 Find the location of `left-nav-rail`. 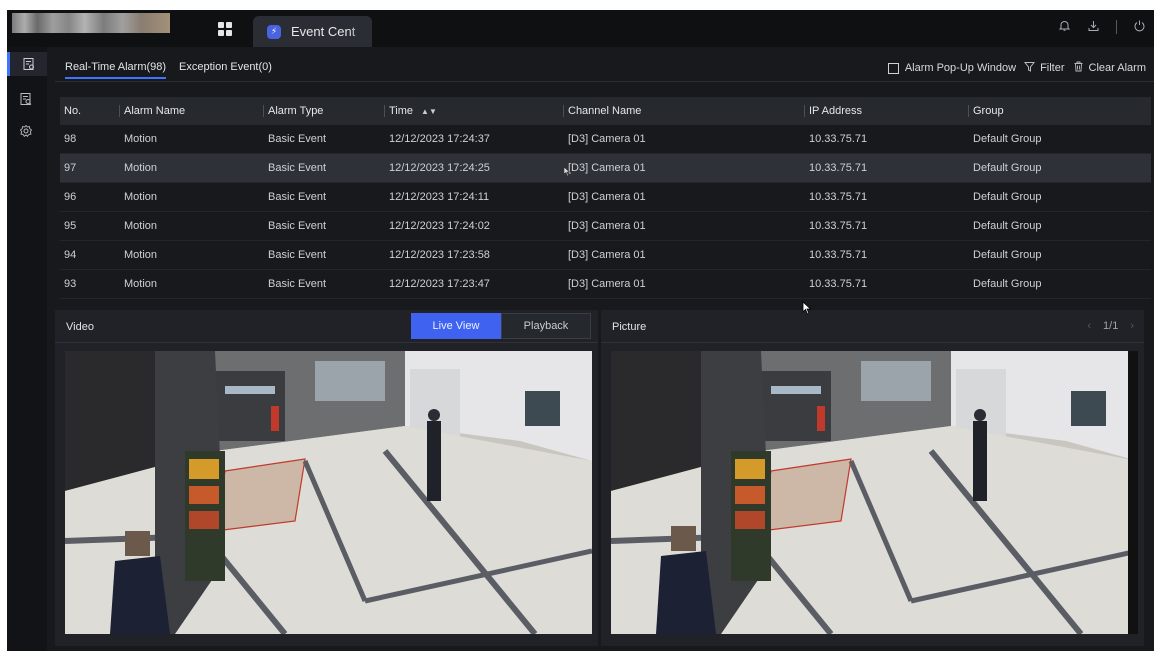

left-nav-rail is located at coordinates (27, 349).